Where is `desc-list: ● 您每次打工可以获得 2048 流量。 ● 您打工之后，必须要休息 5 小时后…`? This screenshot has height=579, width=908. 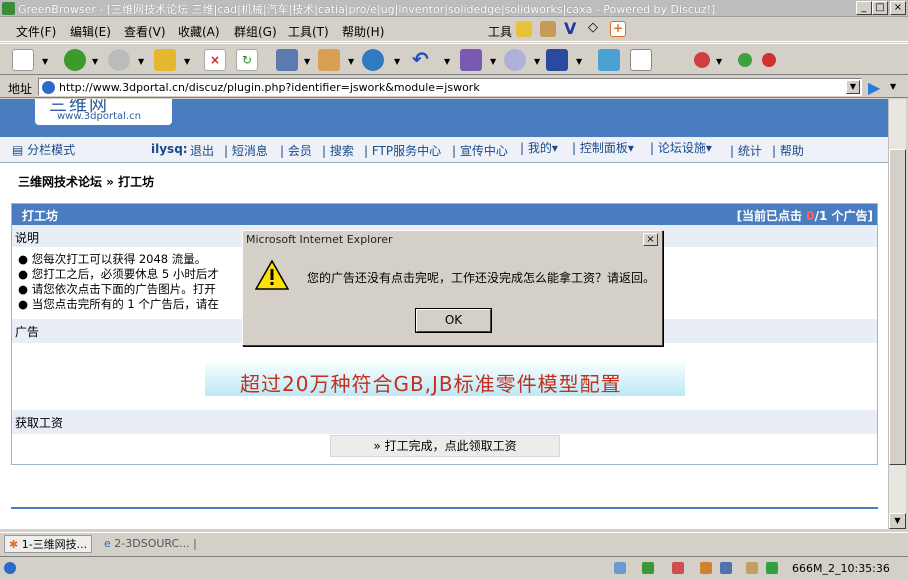
desc-list: ● 您每次打工可以获得 2048 流量。 ● 您打工之后，必须要休息 5 小时后… is located at coordinates (118, 282).